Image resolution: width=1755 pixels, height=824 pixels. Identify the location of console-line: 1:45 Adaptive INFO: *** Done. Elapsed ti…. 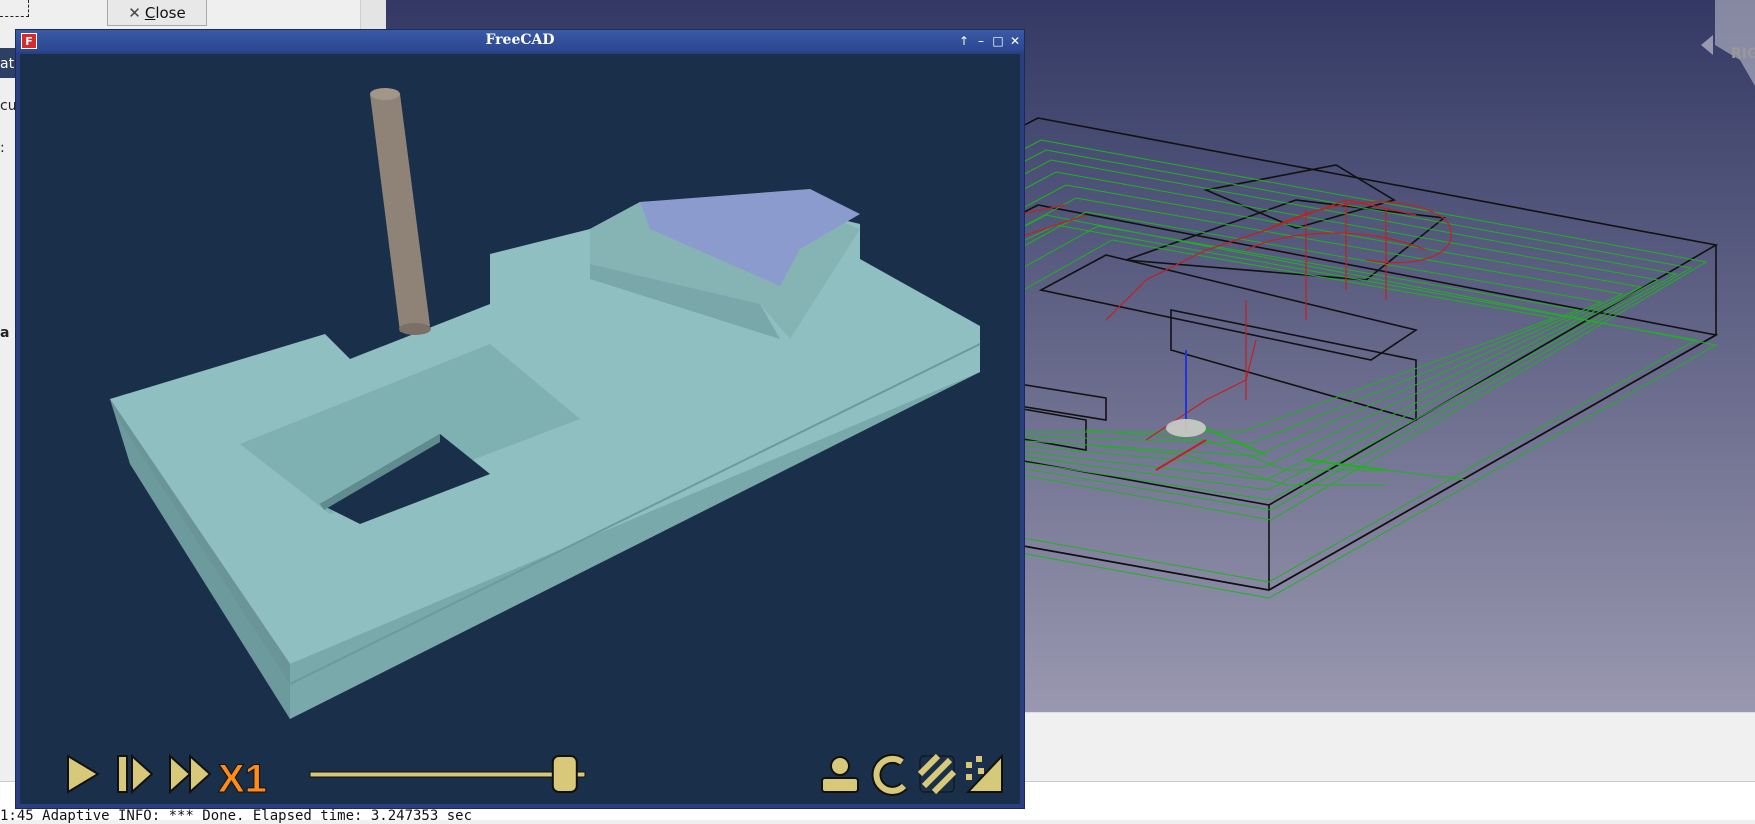
(236, 816).